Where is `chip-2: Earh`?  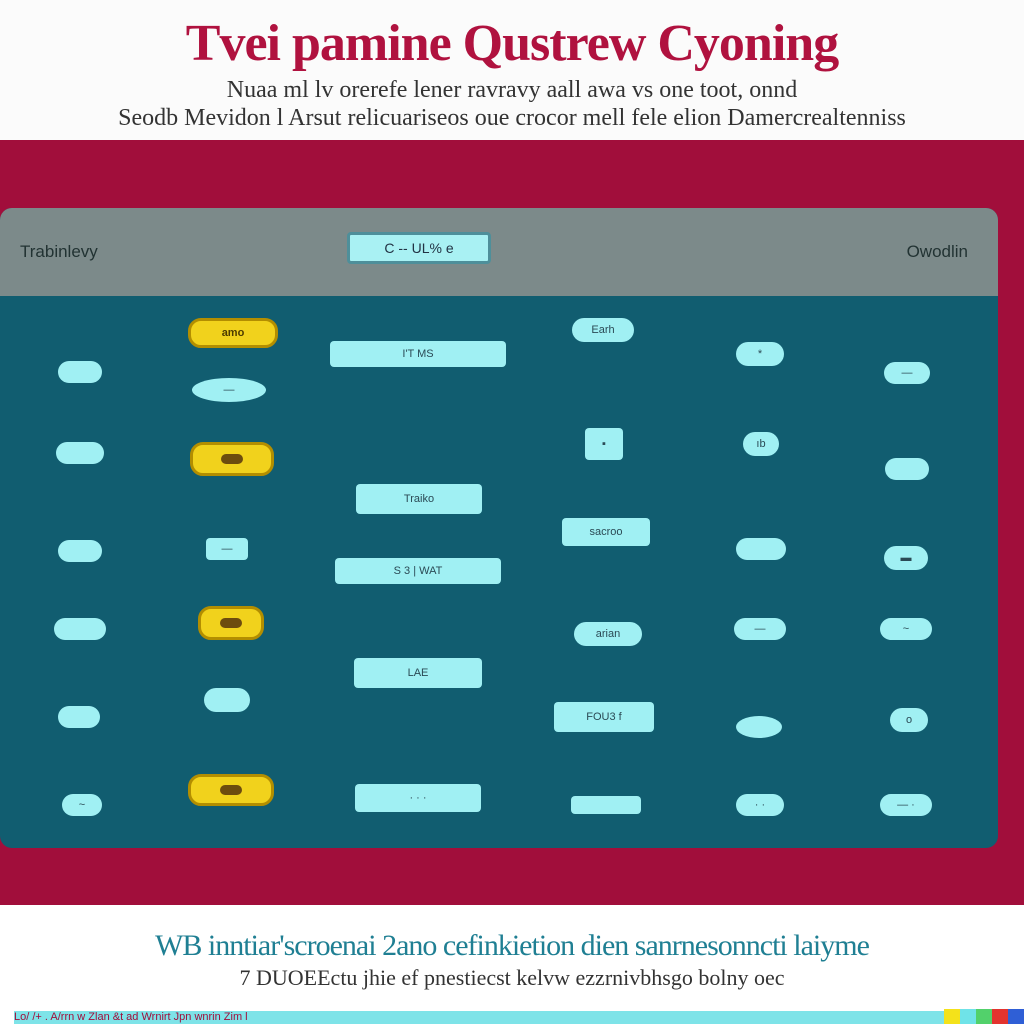 chip-2: Earh is located at coordinates (603, 330).